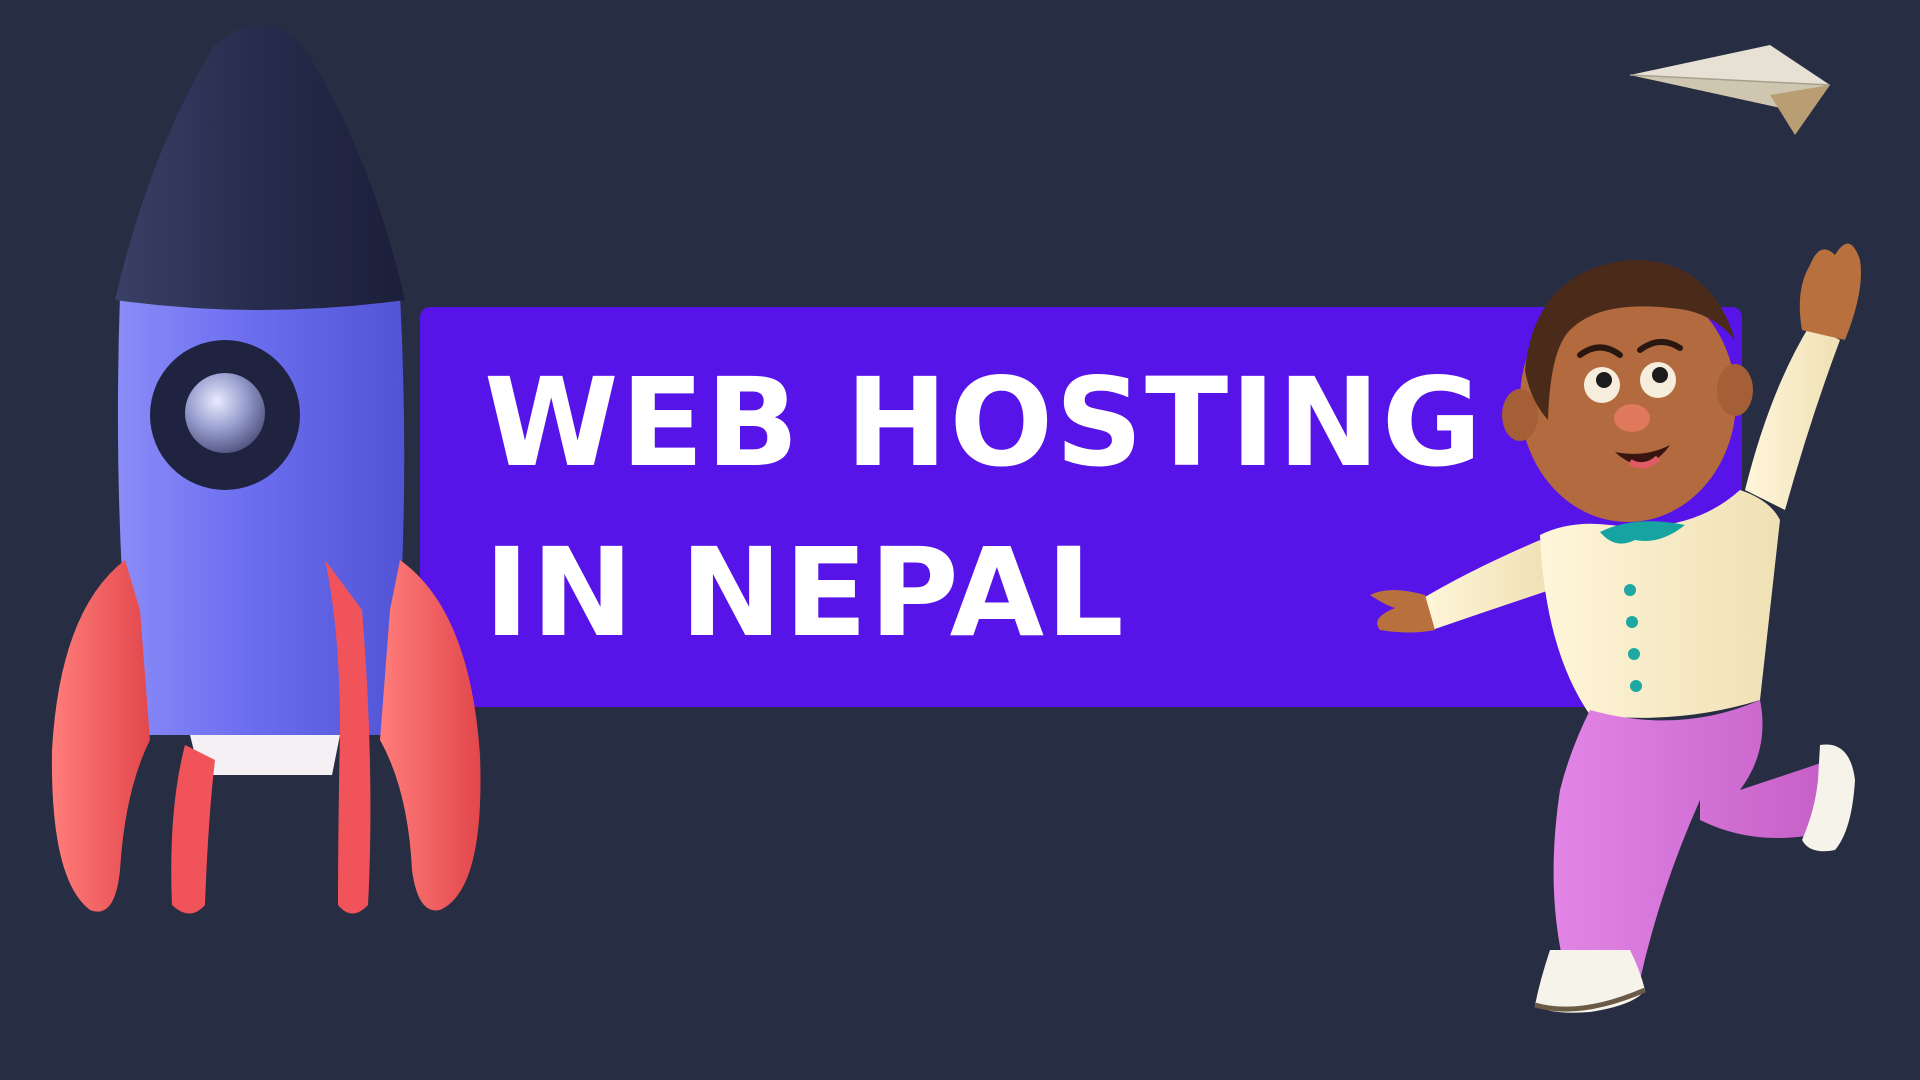  What do you see at coordinates (1730, 90) in the screenshot?
I see `paper-plane-icon` at bounding box center [1730, 90].